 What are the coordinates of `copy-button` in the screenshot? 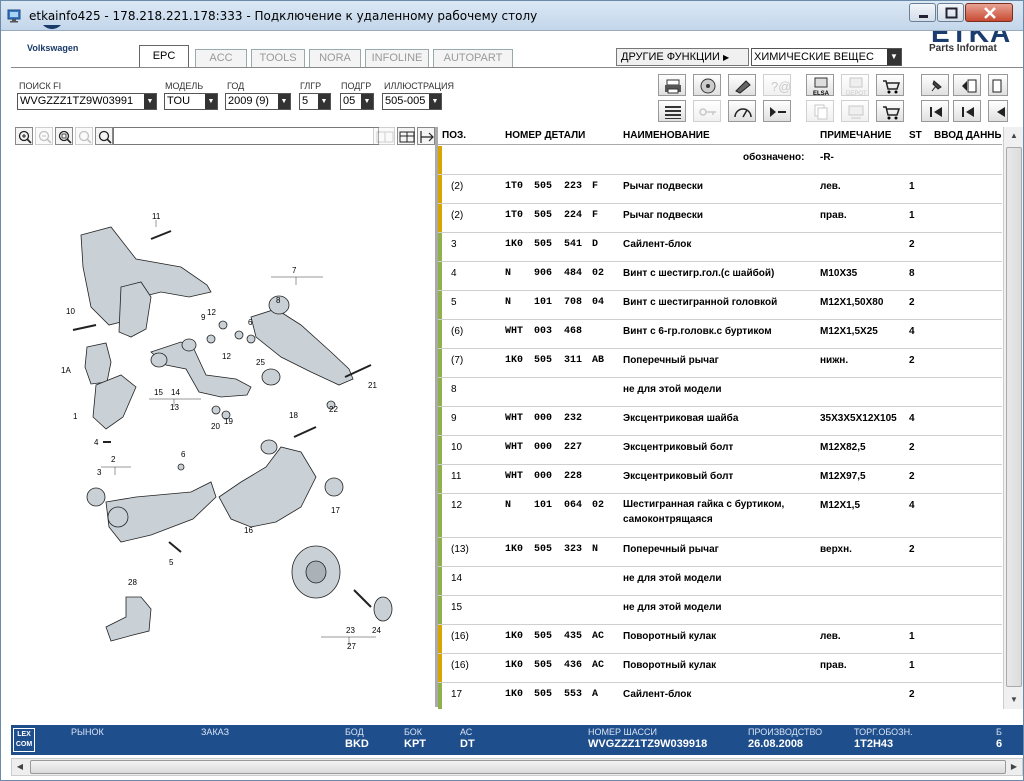 It's located at (820, 111).